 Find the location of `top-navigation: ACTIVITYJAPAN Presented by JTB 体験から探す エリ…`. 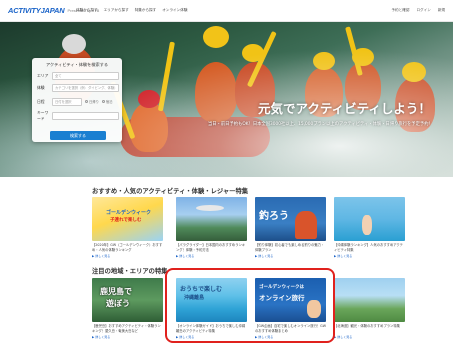

top-navigation: ACTIVITYJAPAN Presented by JTB 体験から探す エリ… is located at coordinates (226, 11).